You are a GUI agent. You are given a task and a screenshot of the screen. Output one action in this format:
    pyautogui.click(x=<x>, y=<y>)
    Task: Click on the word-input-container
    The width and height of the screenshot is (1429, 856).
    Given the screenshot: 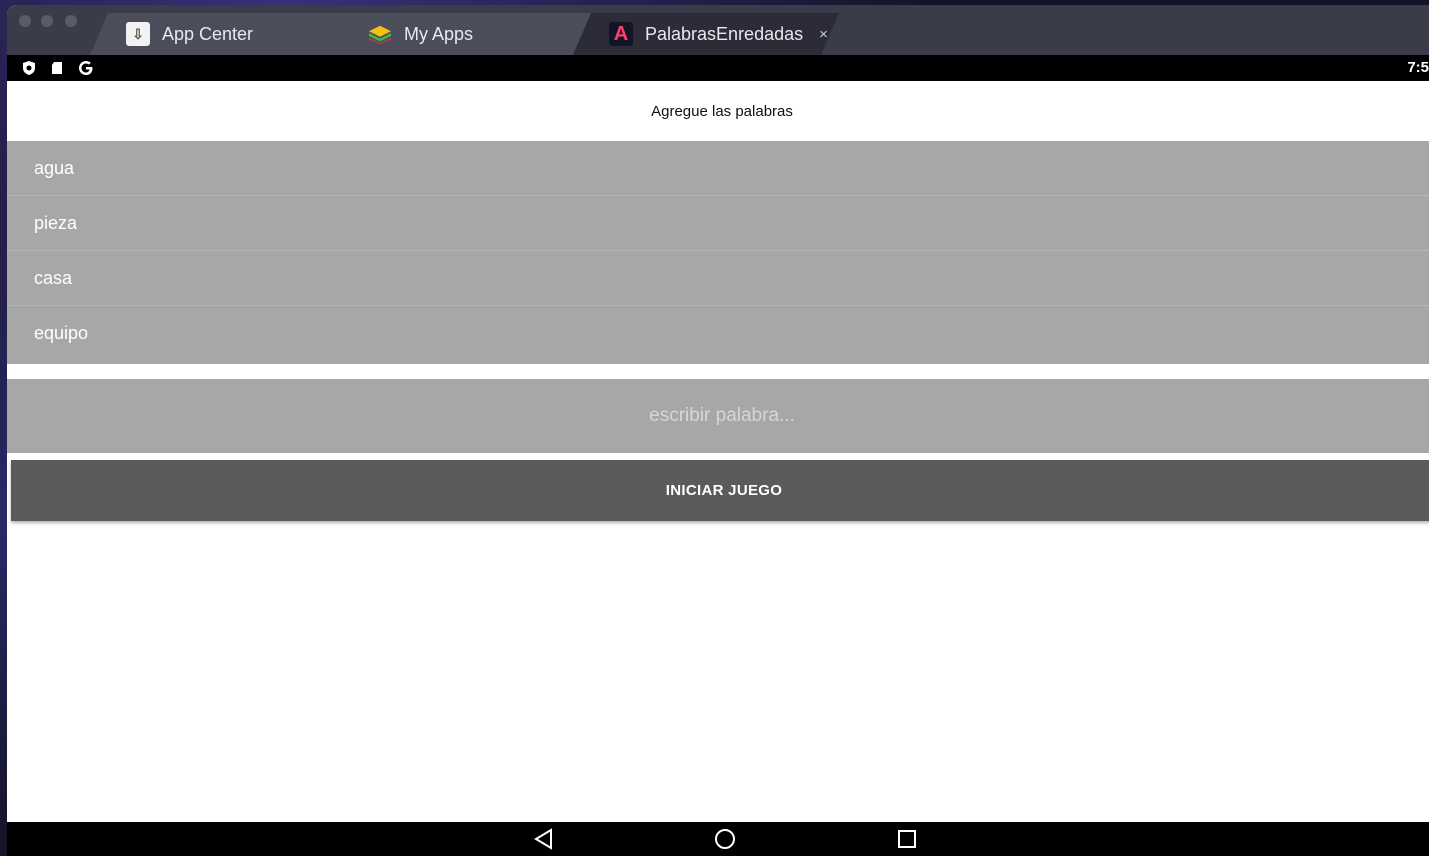 What is the action you would take?
    pyautogui.click(x=718, y=416)
    